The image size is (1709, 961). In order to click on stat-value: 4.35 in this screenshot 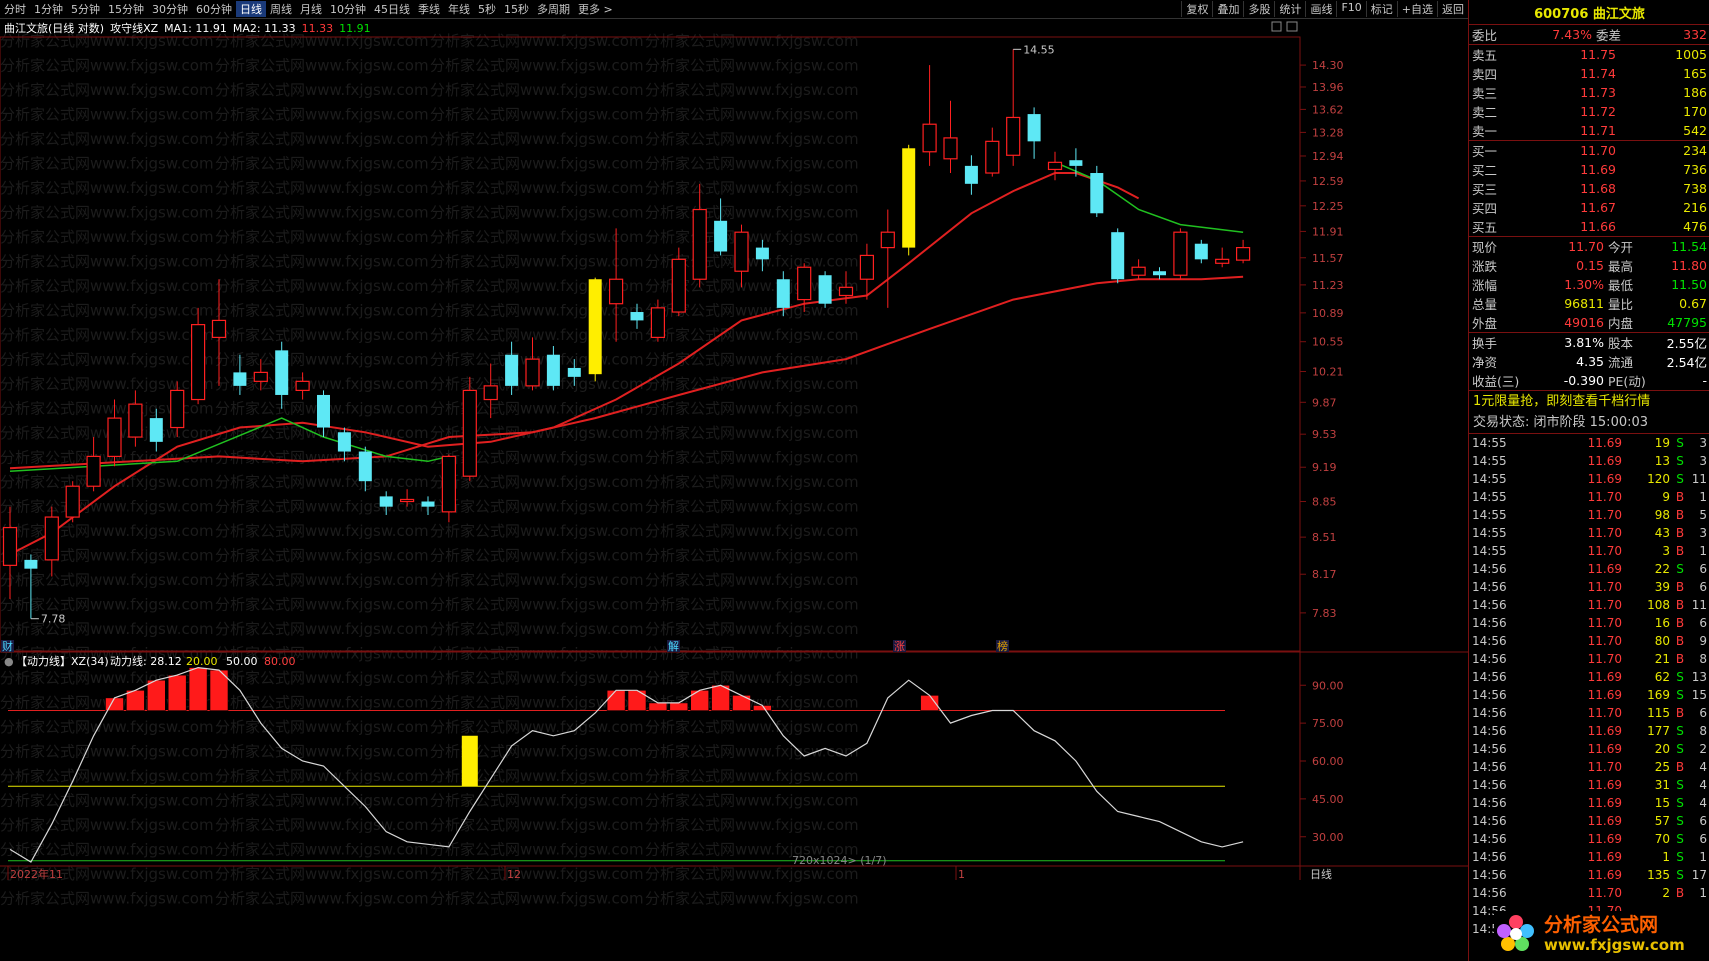, I will do `click(1590, 361)`.